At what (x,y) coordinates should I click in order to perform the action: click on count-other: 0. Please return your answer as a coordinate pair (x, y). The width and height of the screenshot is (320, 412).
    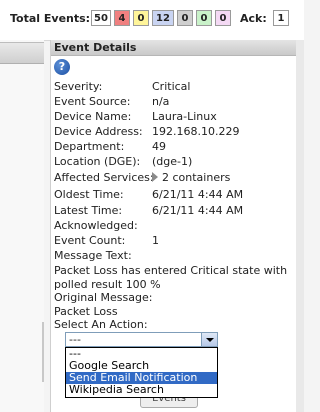
    Looking at the image, I should click on (223, 18).